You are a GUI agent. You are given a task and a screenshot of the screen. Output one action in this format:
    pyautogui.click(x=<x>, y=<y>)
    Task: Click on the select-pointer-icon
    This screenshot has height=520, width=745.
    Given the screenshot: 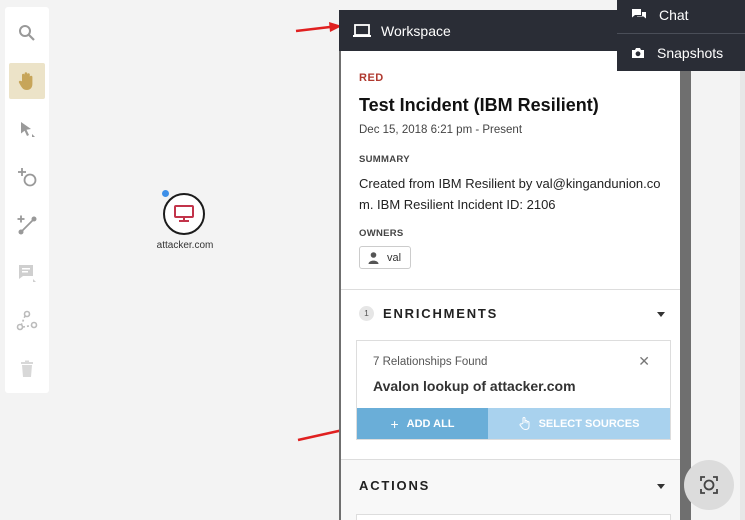 What is the action you would take?
    pyautogui.click(x=28, y=129)
    